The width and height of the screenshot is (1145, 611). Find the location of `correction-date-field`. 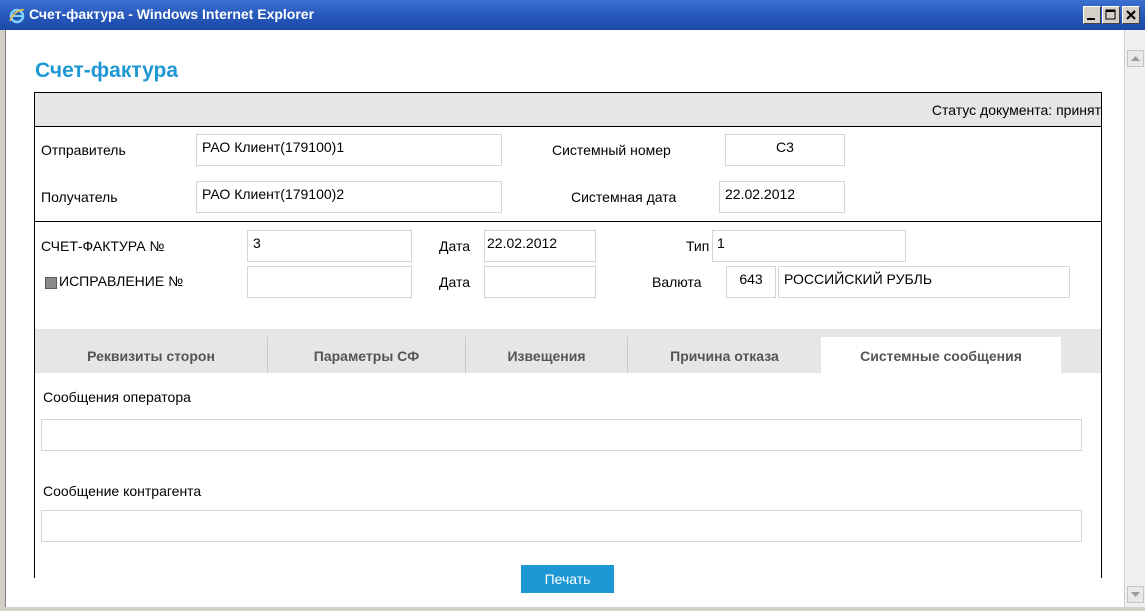

correction-date-field is located at coordinates (540, 282).